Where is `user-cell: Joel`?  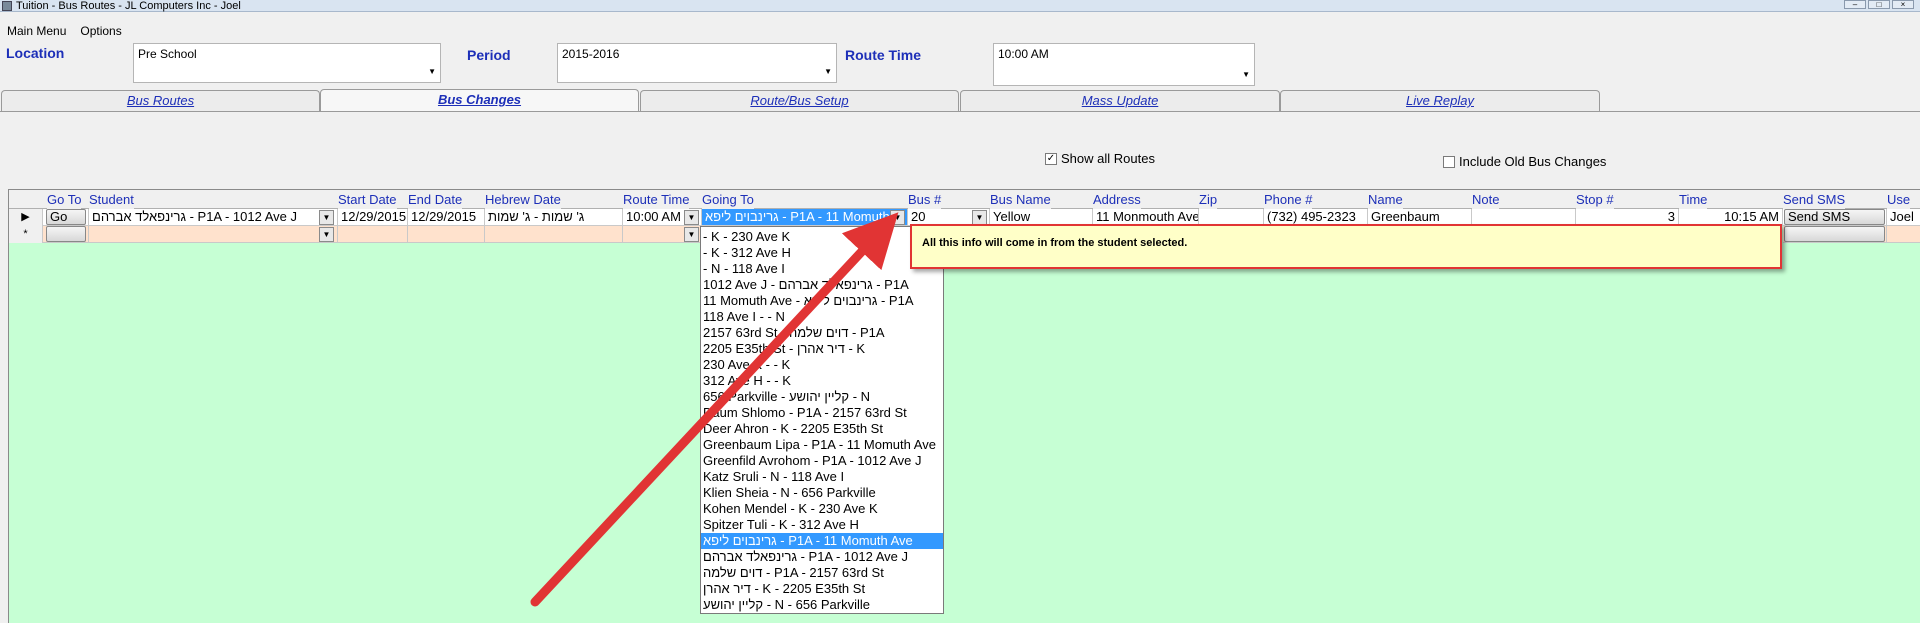
user-cell: Joel is located at coordinates (1903, 217).